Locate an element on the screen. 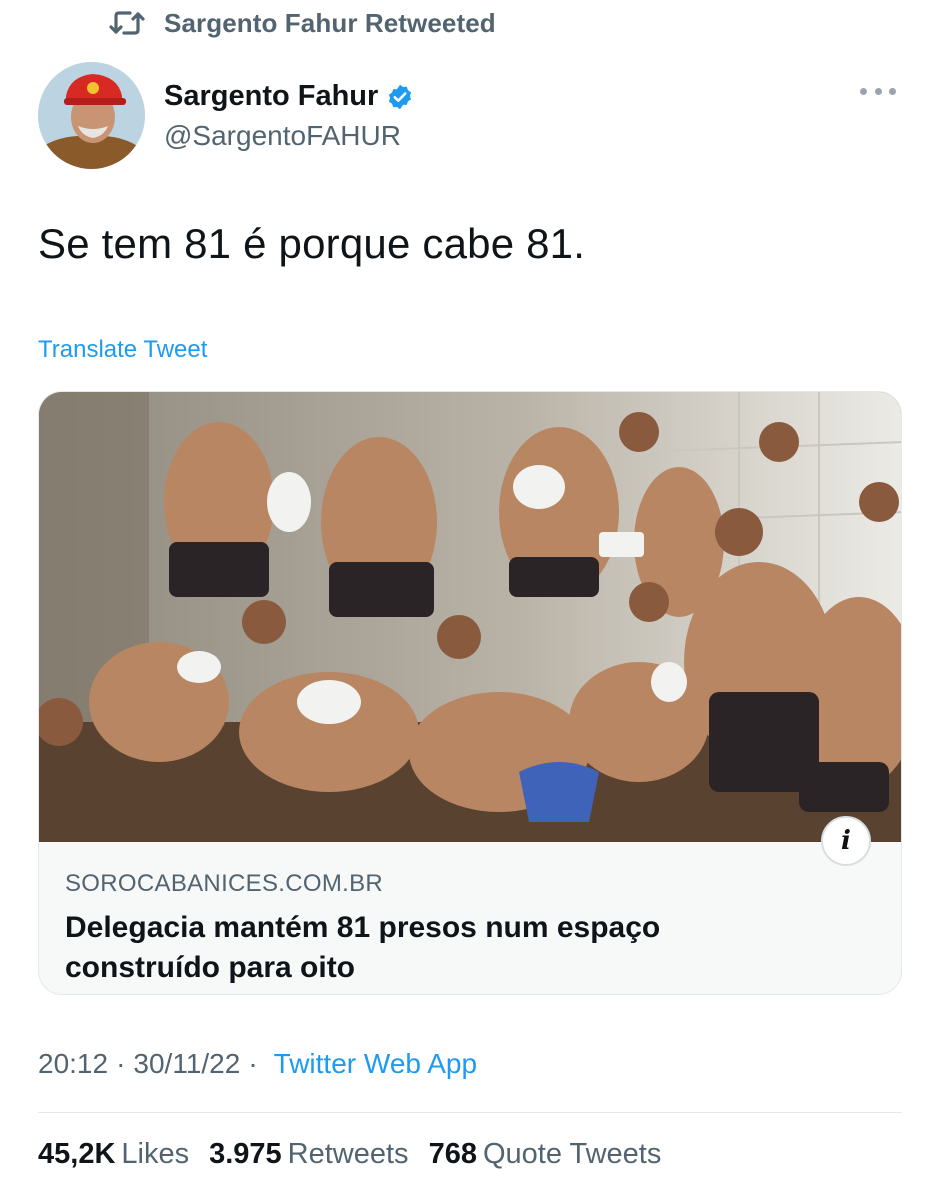  likes-label: Likes is located at coordinates (155, 1154).